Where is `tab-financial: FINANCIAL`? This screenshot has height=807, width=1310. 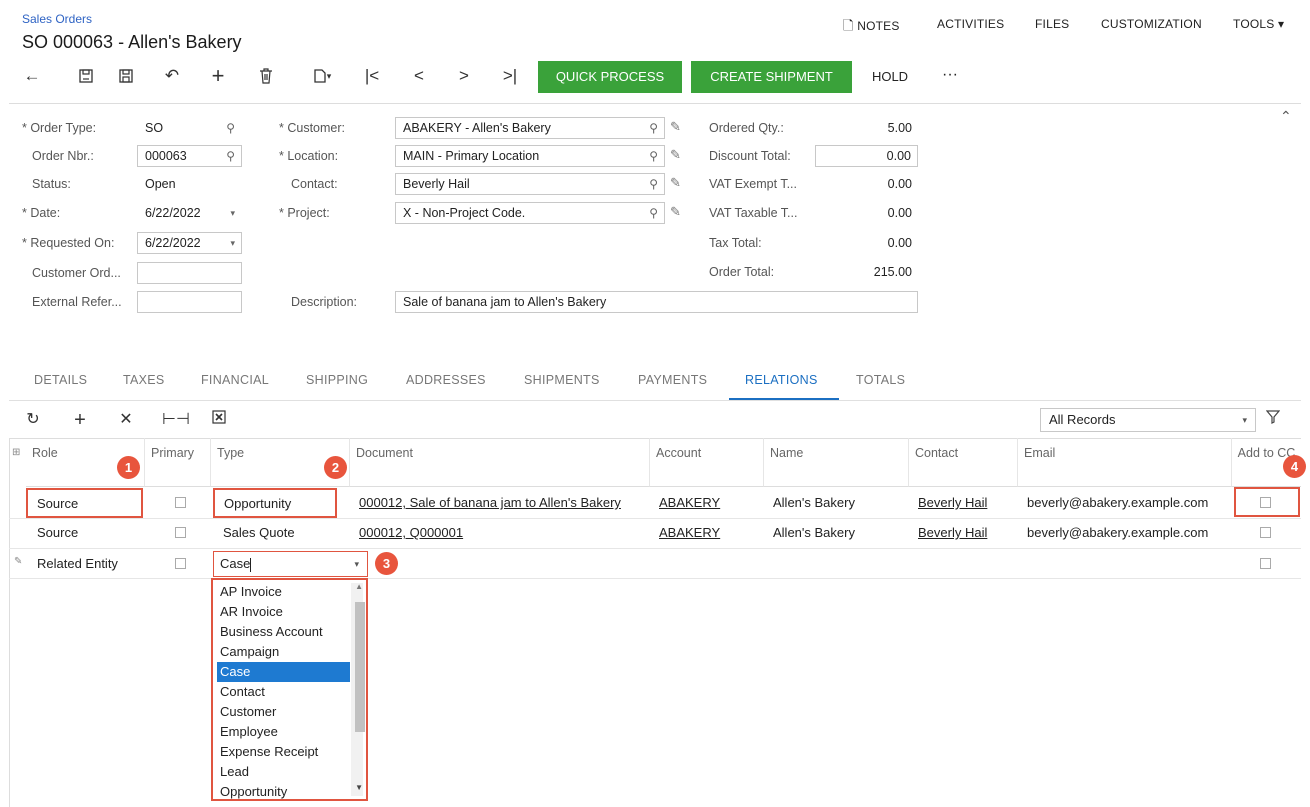
tab-financial: FINANCIAL is located at coordinates (235, 380).